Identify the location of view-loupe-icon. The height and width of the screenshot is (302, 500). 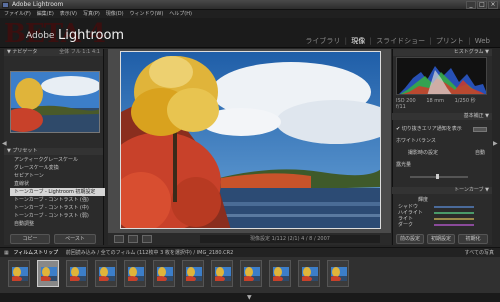
(119, 239).